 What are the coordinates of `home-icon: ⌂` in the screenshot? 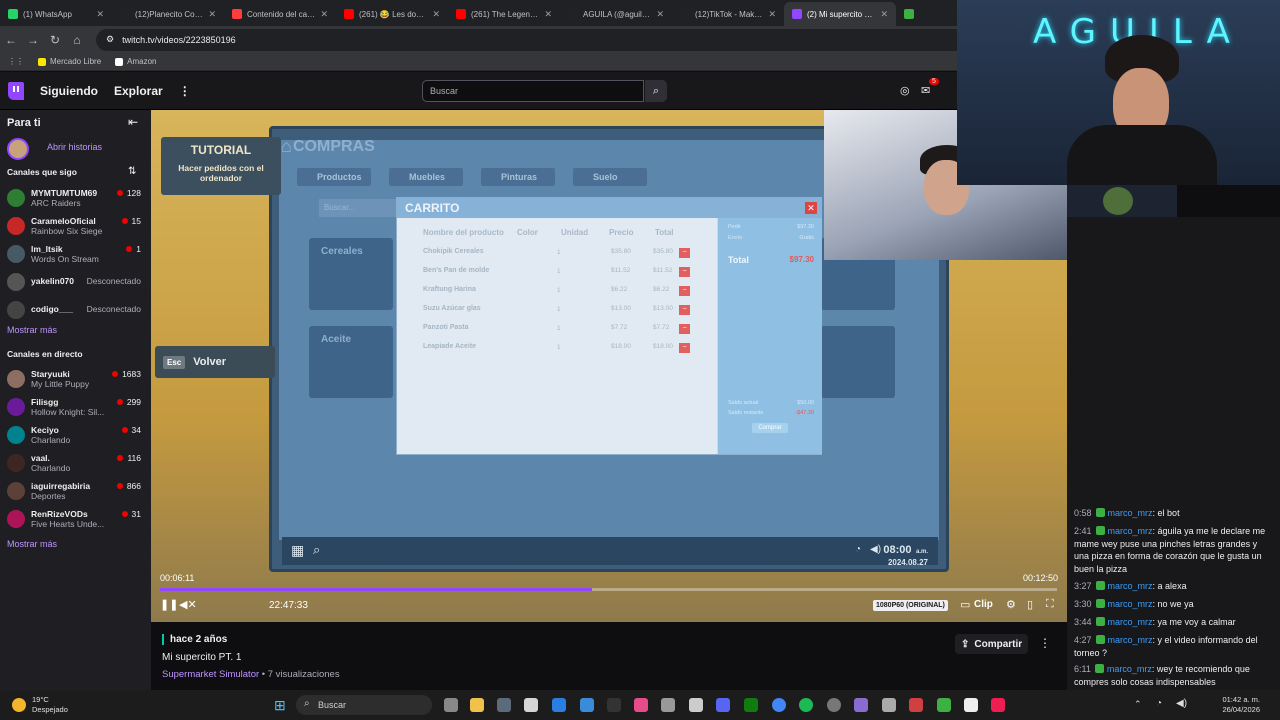 It's located at (77, 40).